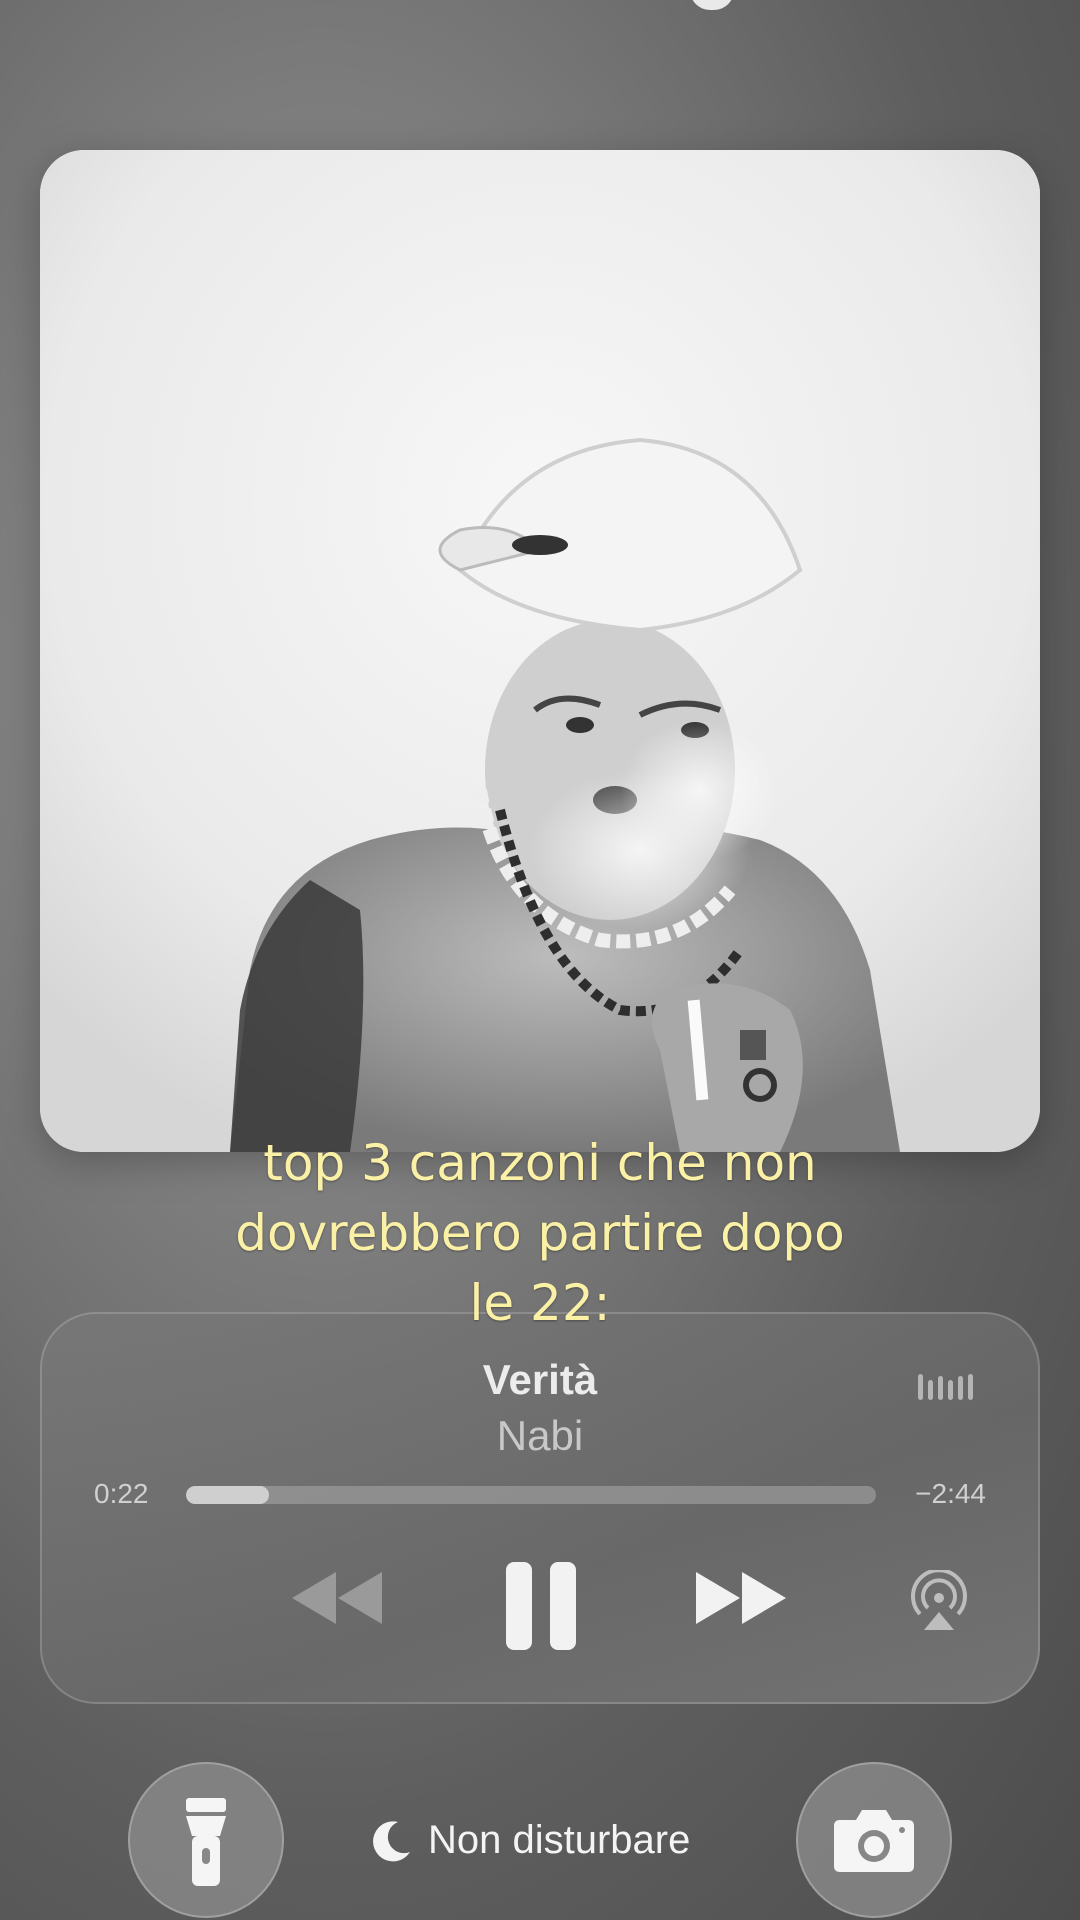  I want to click on playback-scrubber, so click(531, 1495).